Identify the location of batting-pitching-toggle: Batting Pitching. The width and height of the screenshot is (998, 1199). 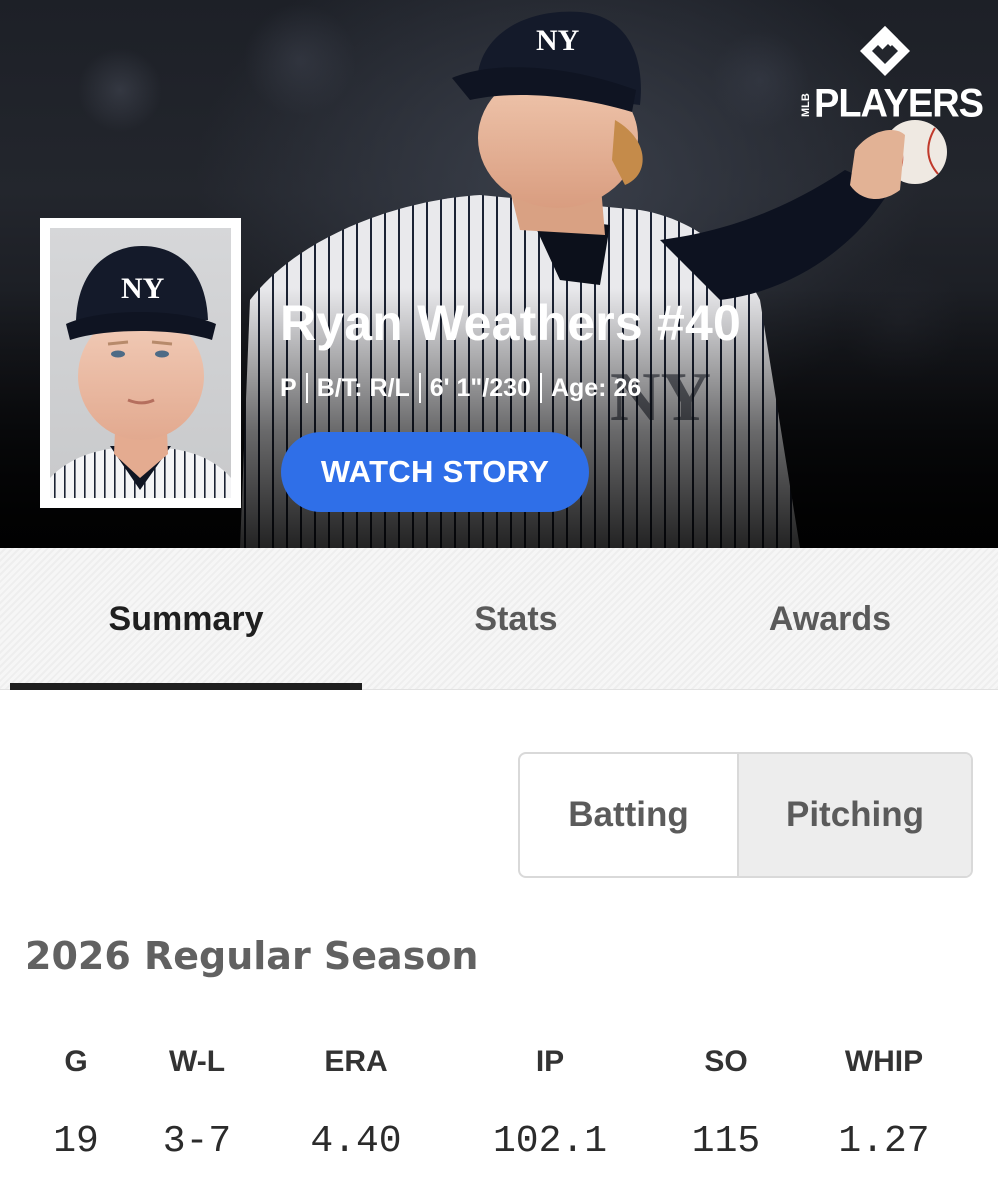
(745, 815).